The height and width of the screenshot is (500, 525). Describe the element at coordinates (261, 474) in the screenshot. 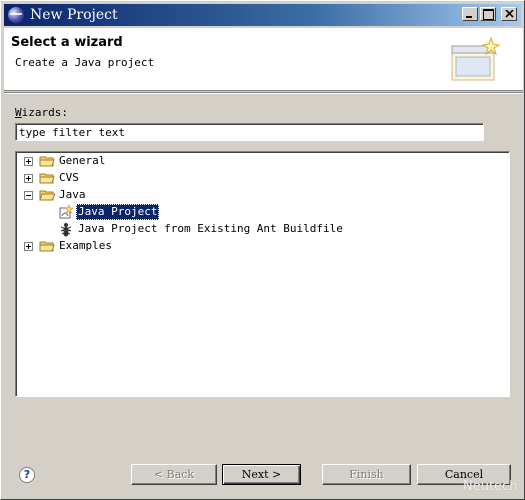

I see `next-button: Next >` at that location.